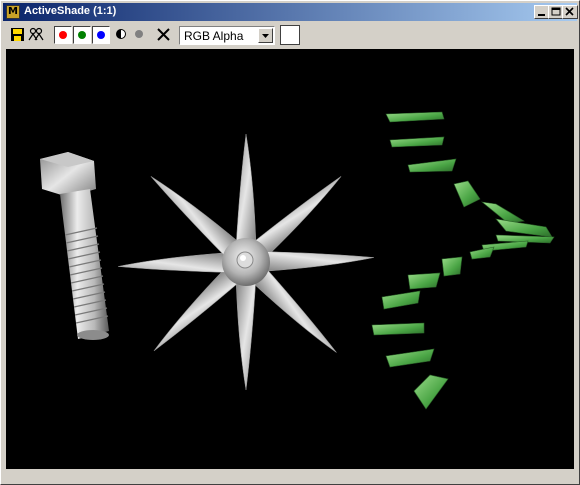 This screenshot has height=485, width=580. I want to click on red-dot-icon, so click(63, 35).